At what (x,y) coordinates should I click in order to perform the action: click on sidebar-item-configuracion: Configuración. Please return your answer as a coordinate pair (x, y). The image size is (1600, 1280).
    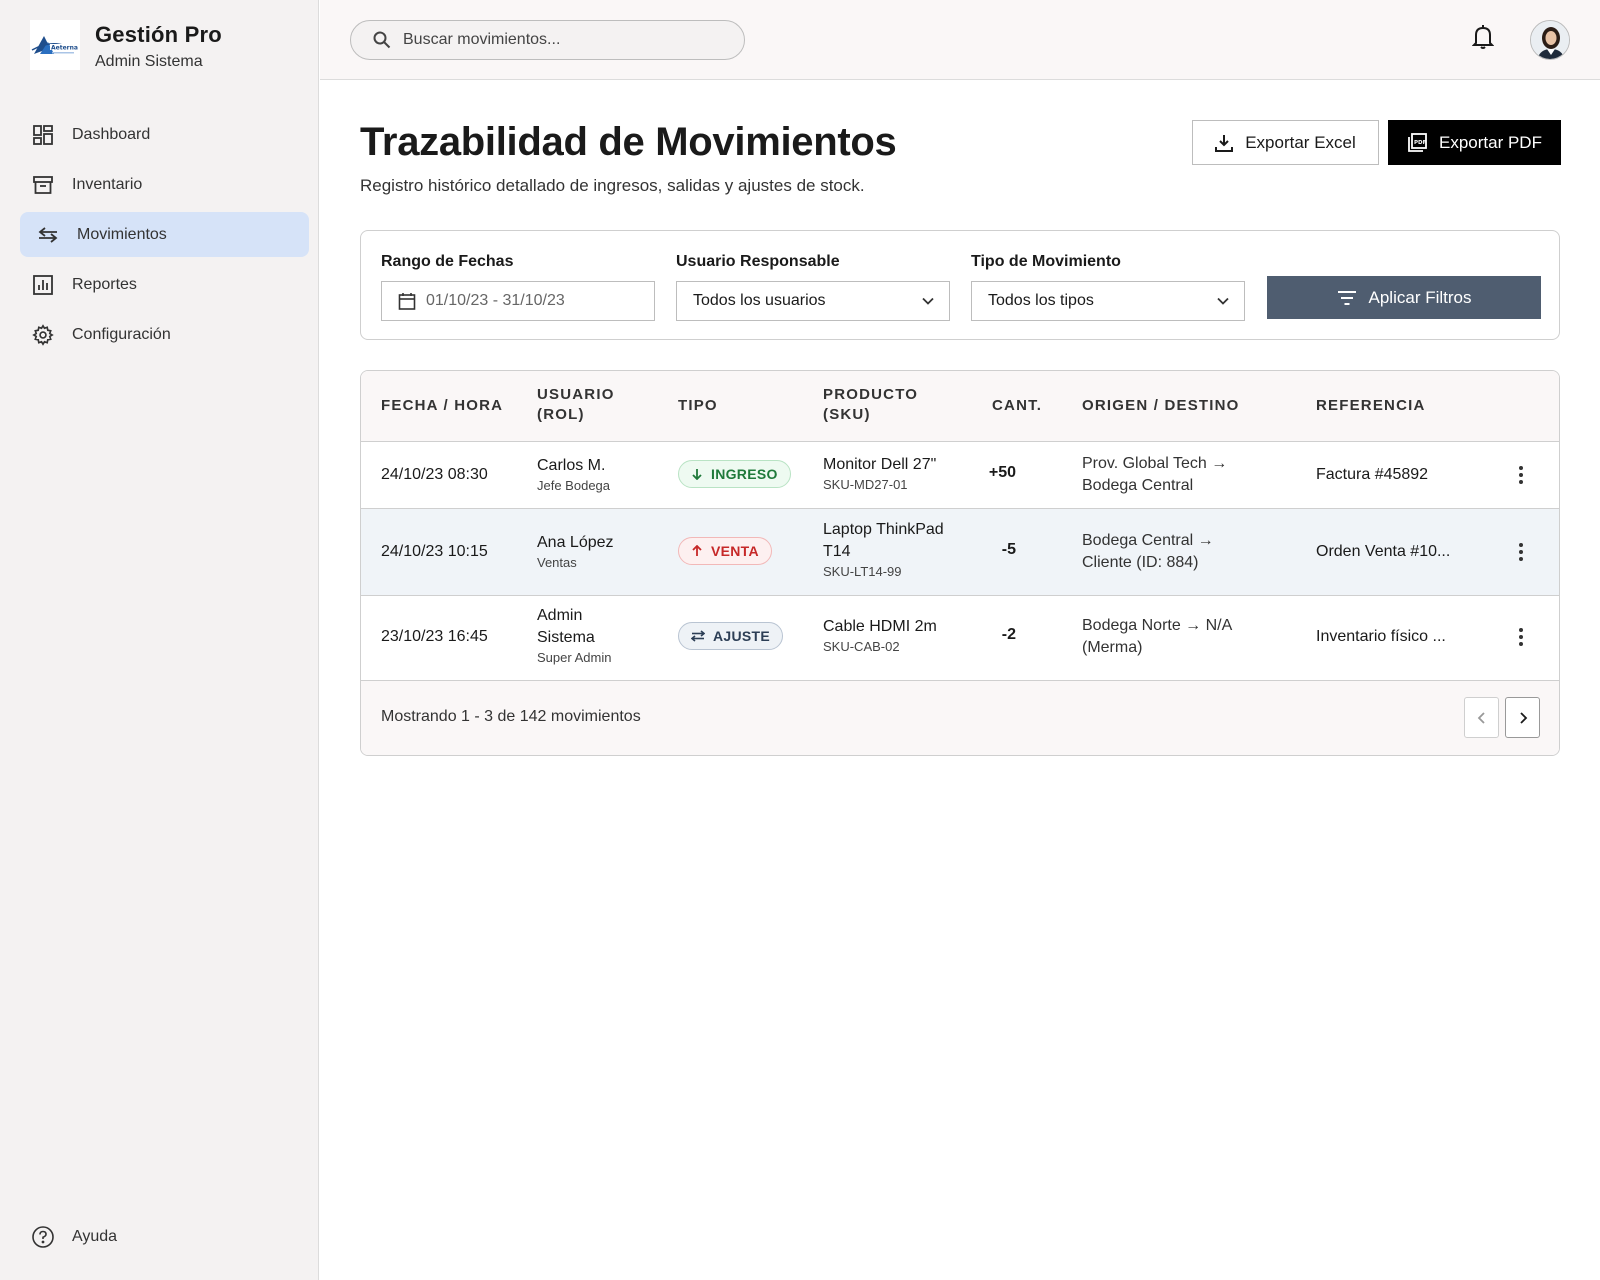
    Looking at the image, I should click on (164, 334).